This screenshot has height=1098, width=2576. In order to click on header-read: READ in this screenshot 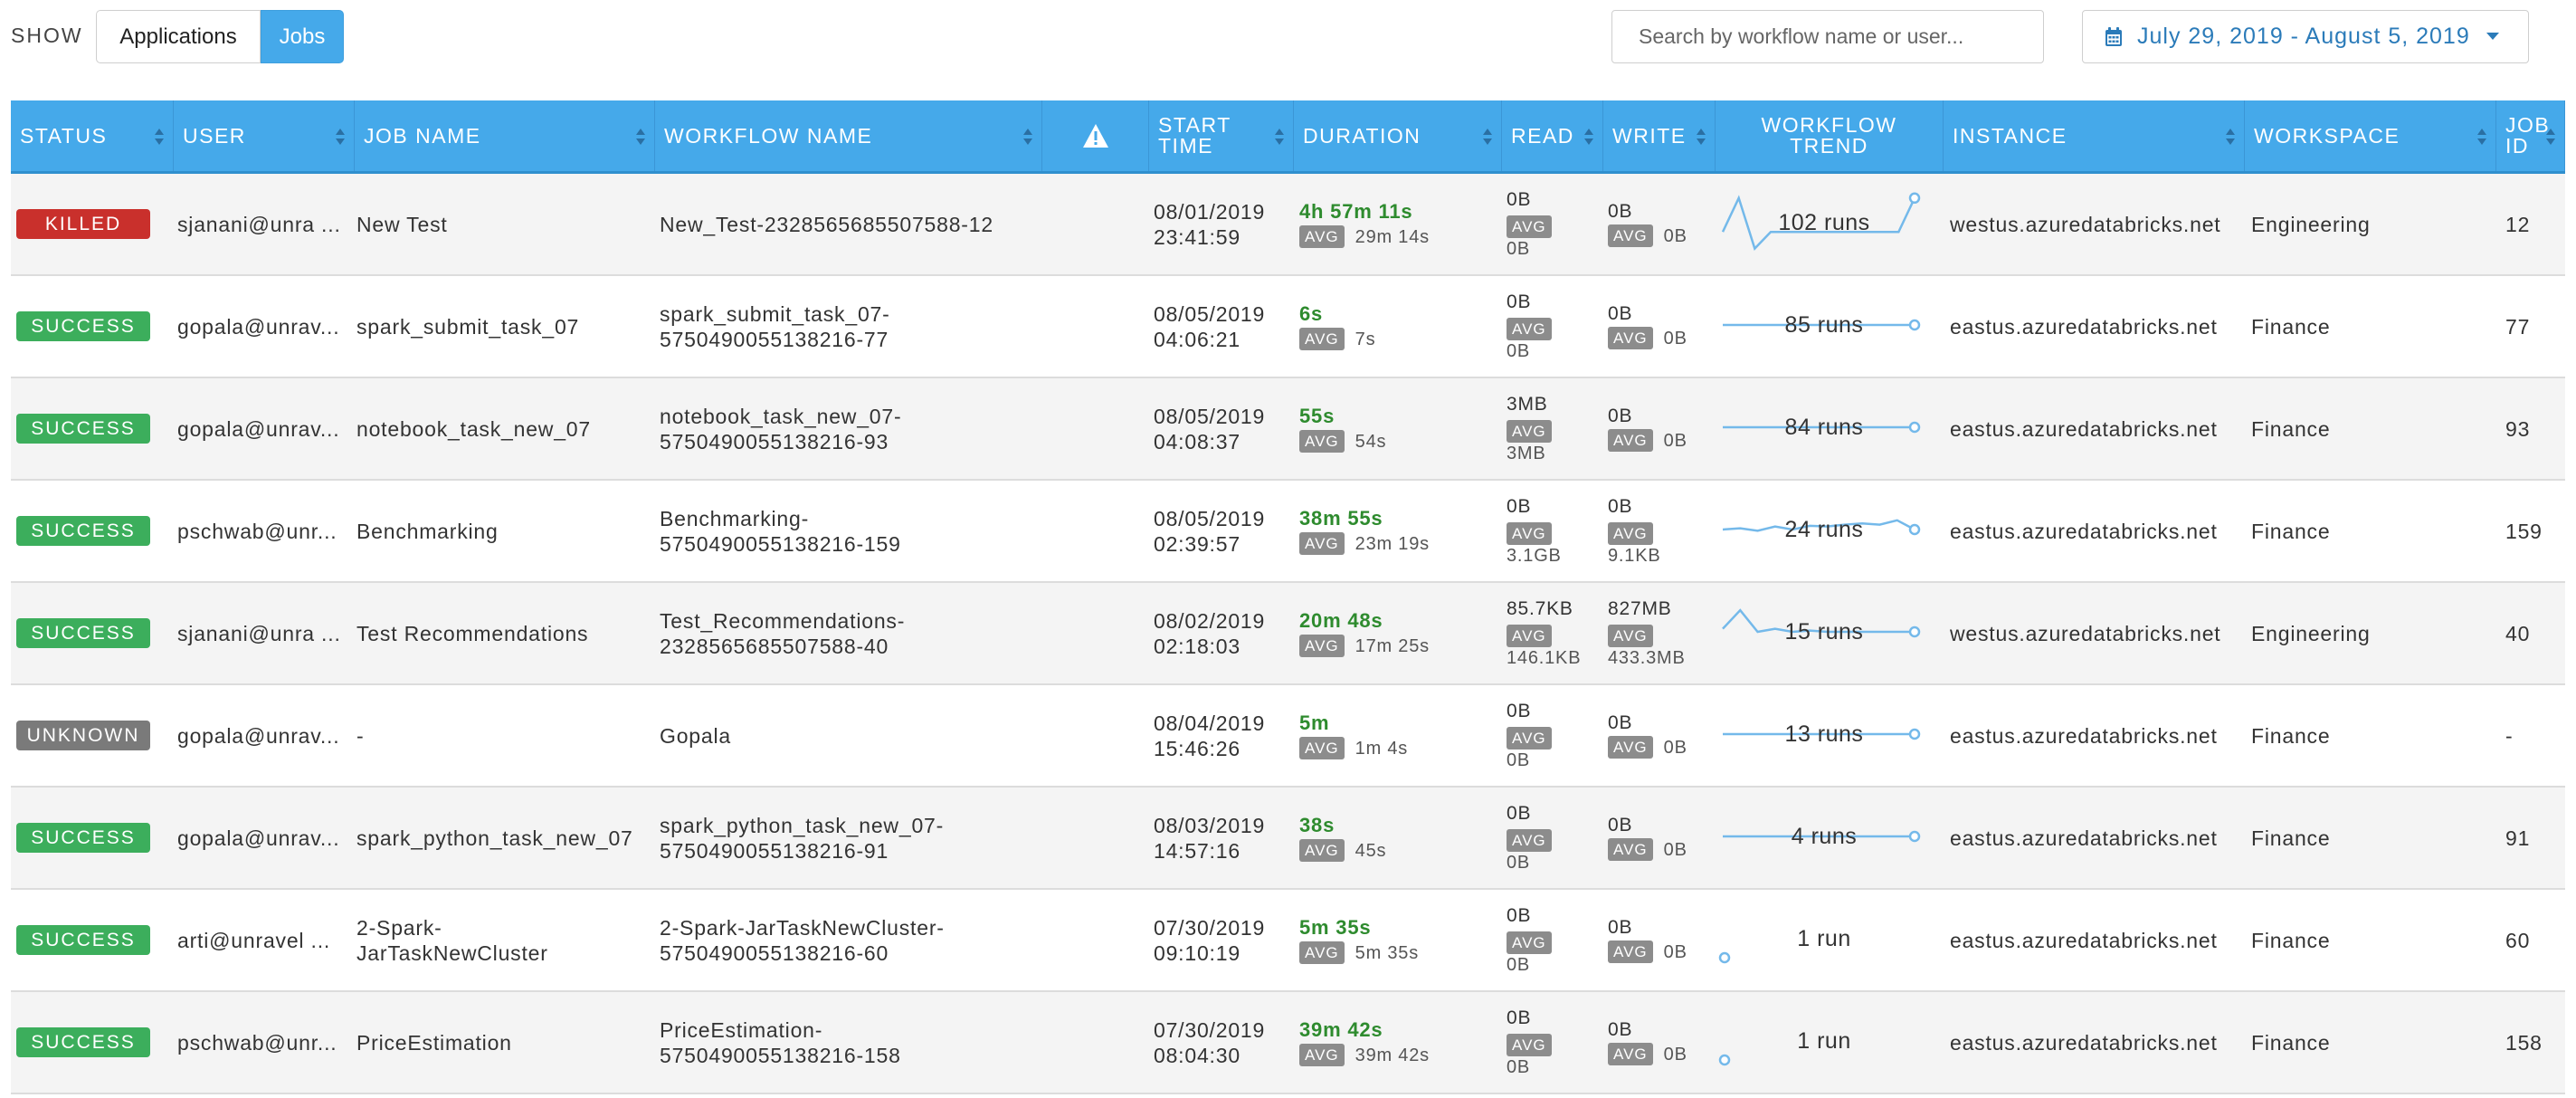, I will do `click(1553, 136)`.